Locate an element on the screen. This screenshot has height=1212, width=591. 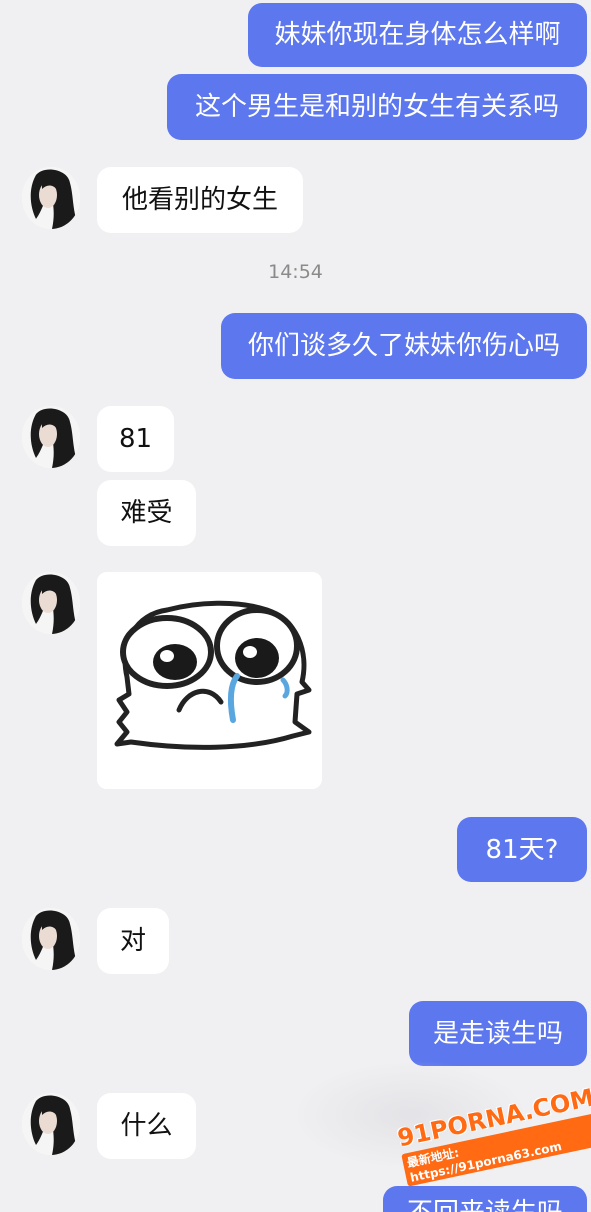
message-text: 妹妹你现在身体怎么样啊 is located at coordinates (417, 35).